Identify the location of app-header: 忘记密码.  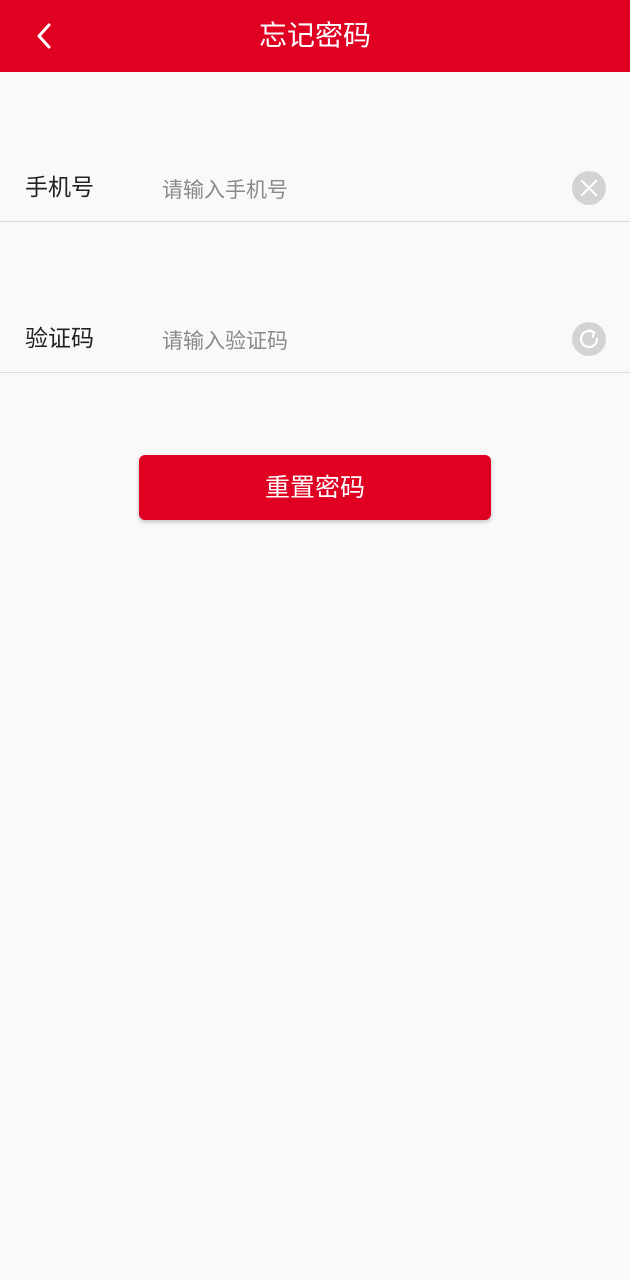
(315, 36).